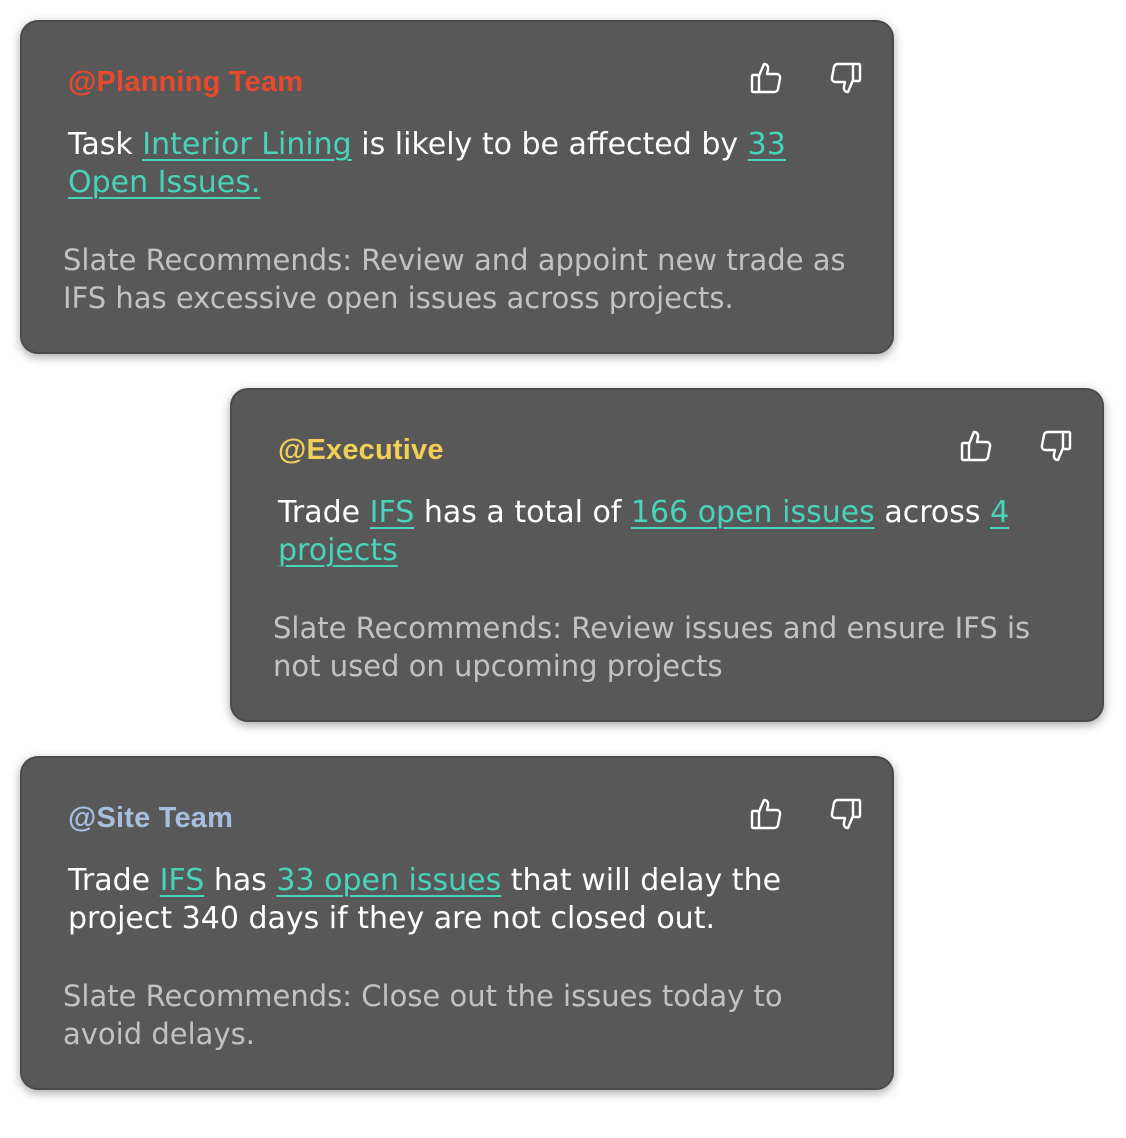  What do you see at coordinates (549, 144) in the screenshot?
I see `message-text: is likely to be affected by` at bounding box center [549, 144].